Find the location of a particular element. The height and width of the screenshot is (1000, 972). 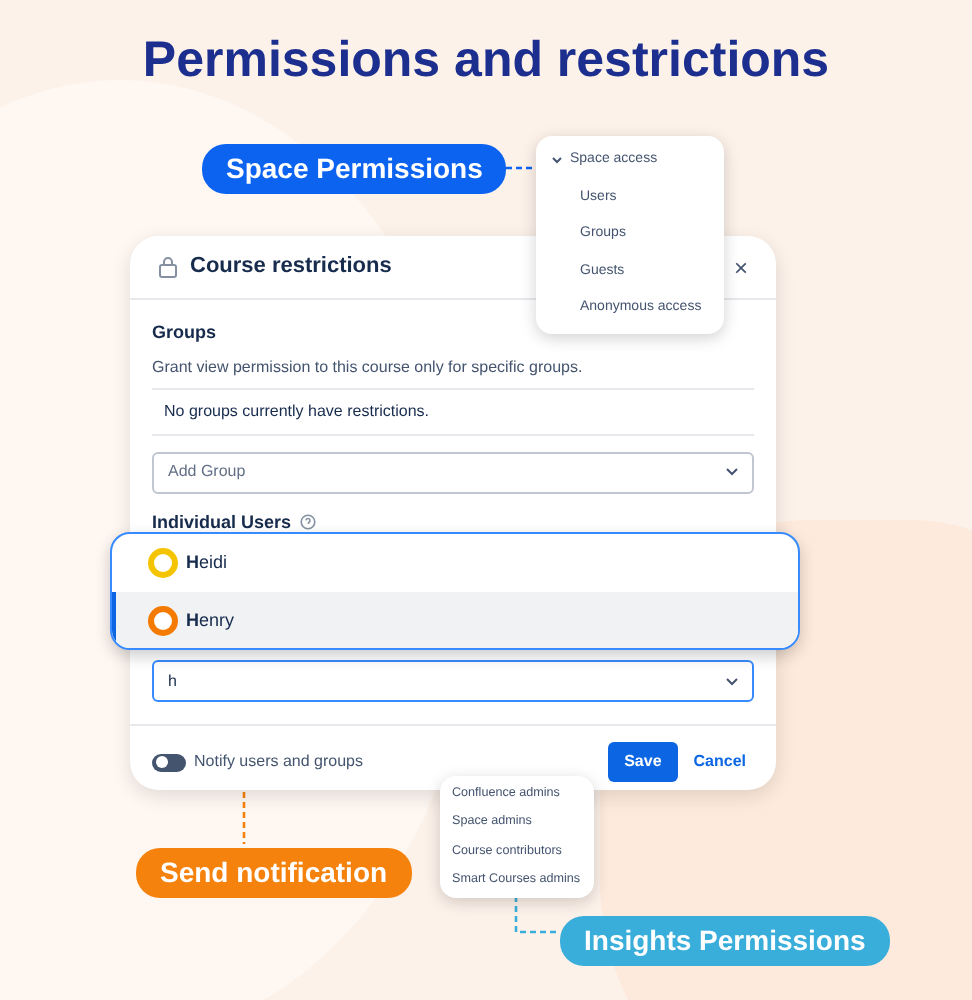

save-button: Save is located at coordinates (643, 762).